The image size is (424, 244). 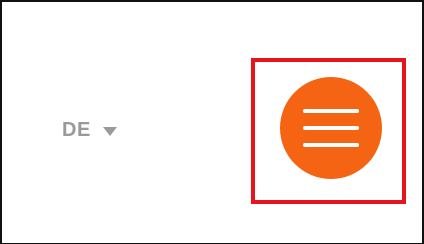 I want to click on language-label: DE, so click(x=76, y=129).